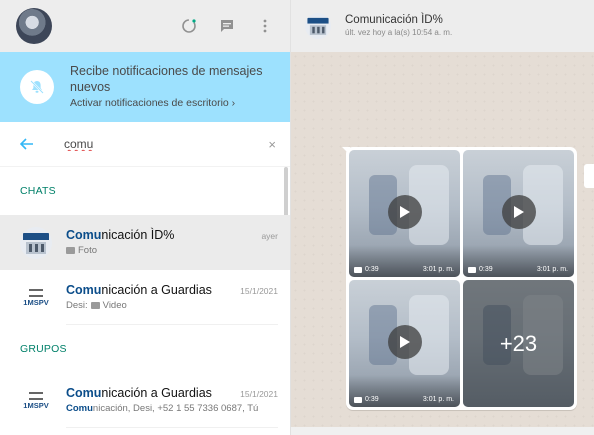  Describe the element at coordinates (259, 394) in the screenshot. I see `group-time: 15/1/2021` at that location.